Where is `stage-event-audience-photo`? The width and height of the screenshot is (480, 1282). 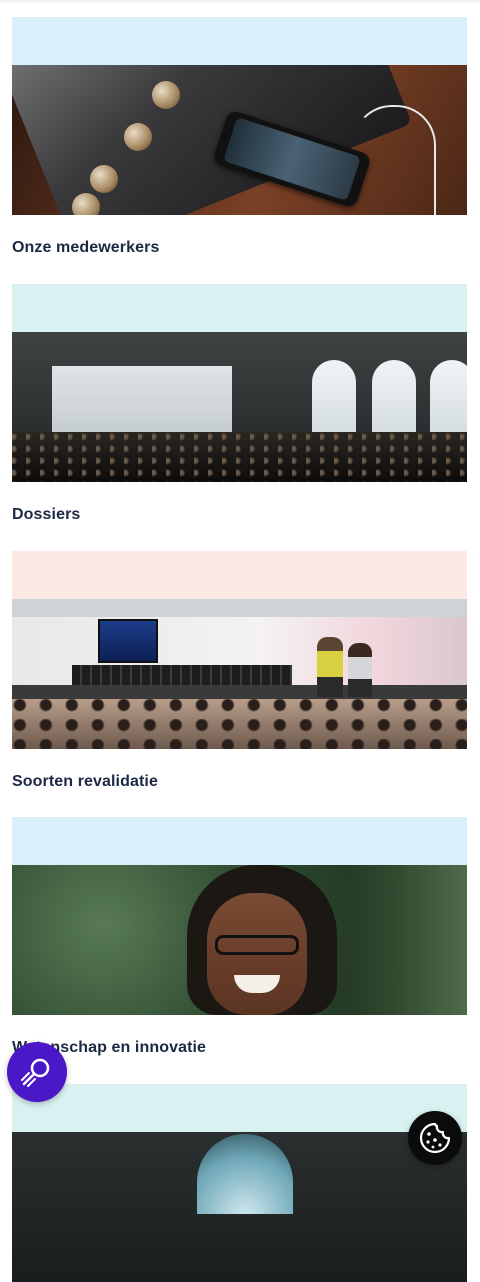 stage-event-audience-photo is located at coordinates (239, 674).